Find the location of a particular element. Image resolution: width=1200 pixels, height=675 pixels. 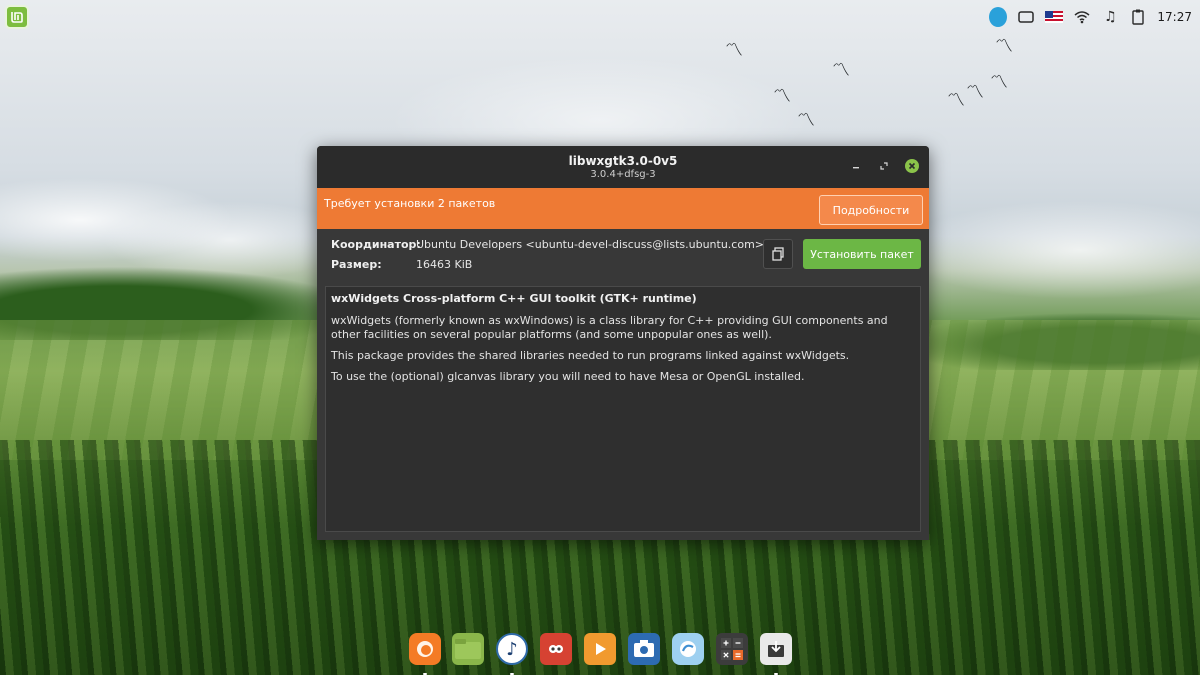

close-icon is located at coordinates (912, 166).